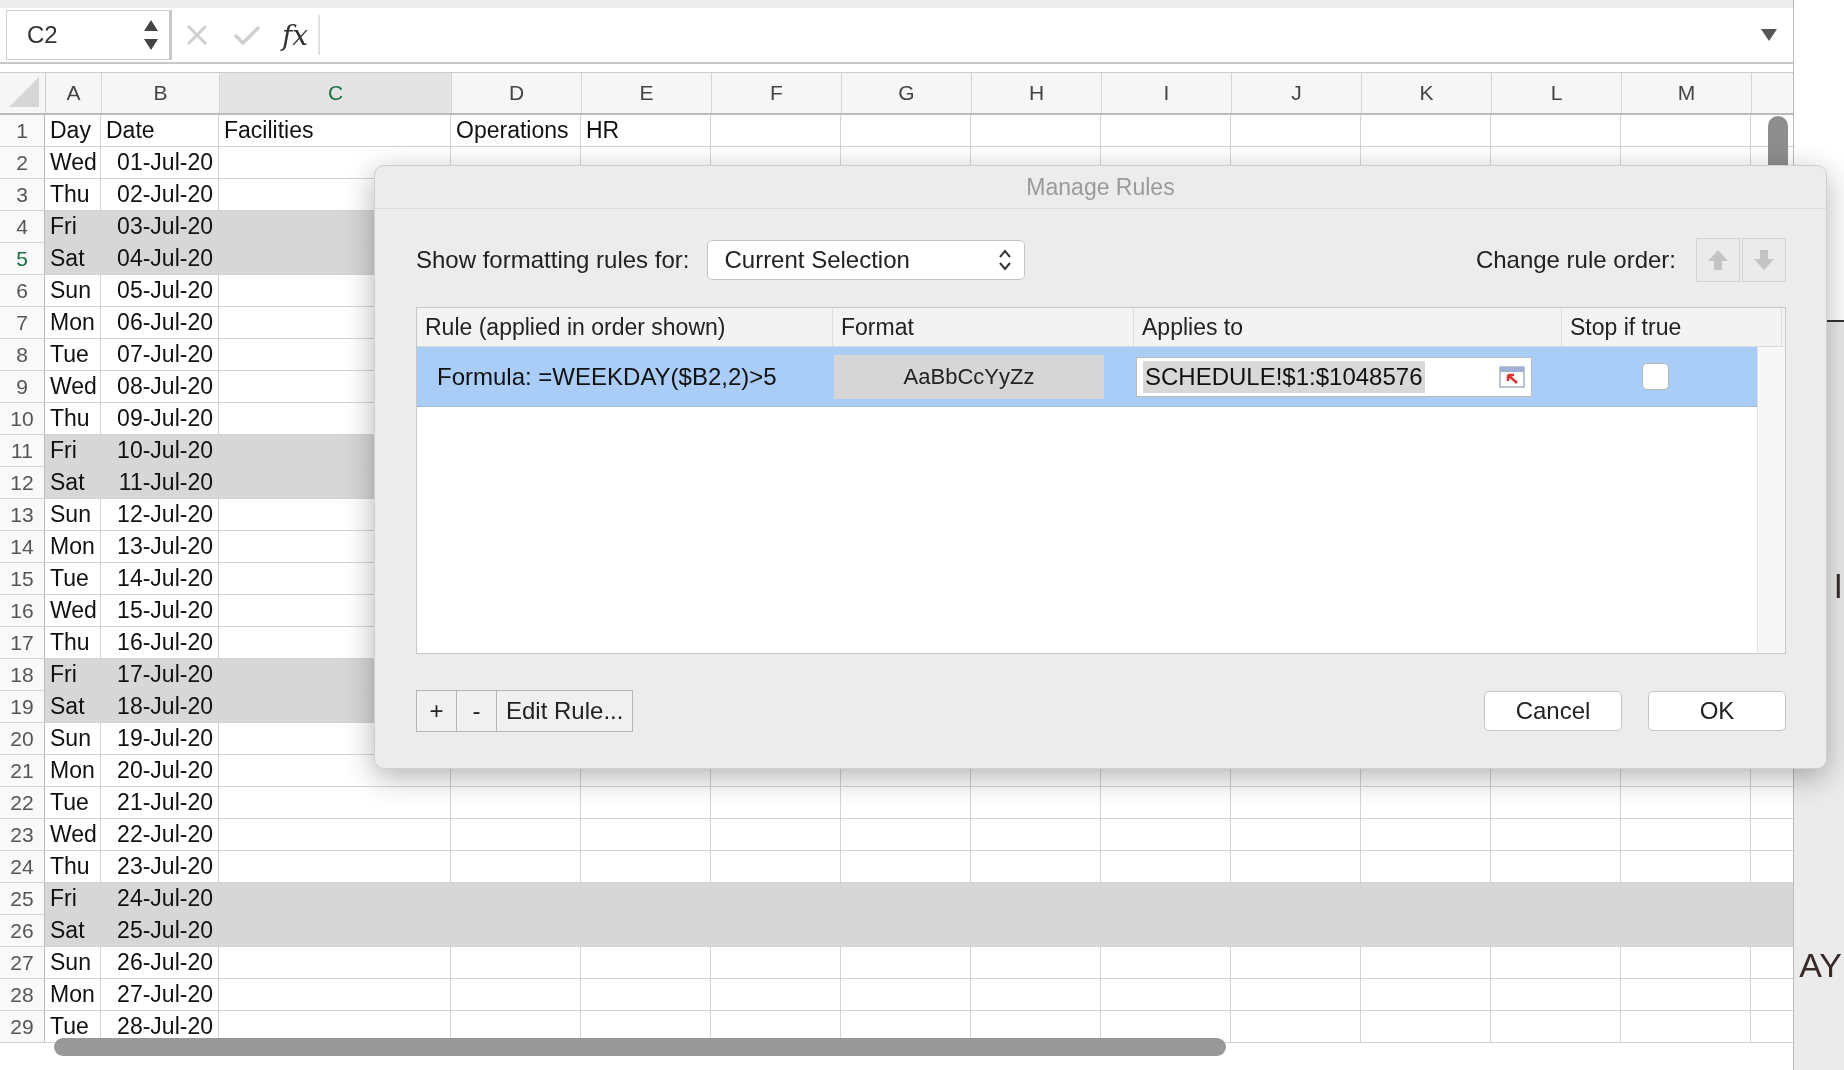 This screenshot has width=1844, height=1070. Describe the element at coordinates (22, 322) in the screenshot. I see `row-header: 7` at that location.